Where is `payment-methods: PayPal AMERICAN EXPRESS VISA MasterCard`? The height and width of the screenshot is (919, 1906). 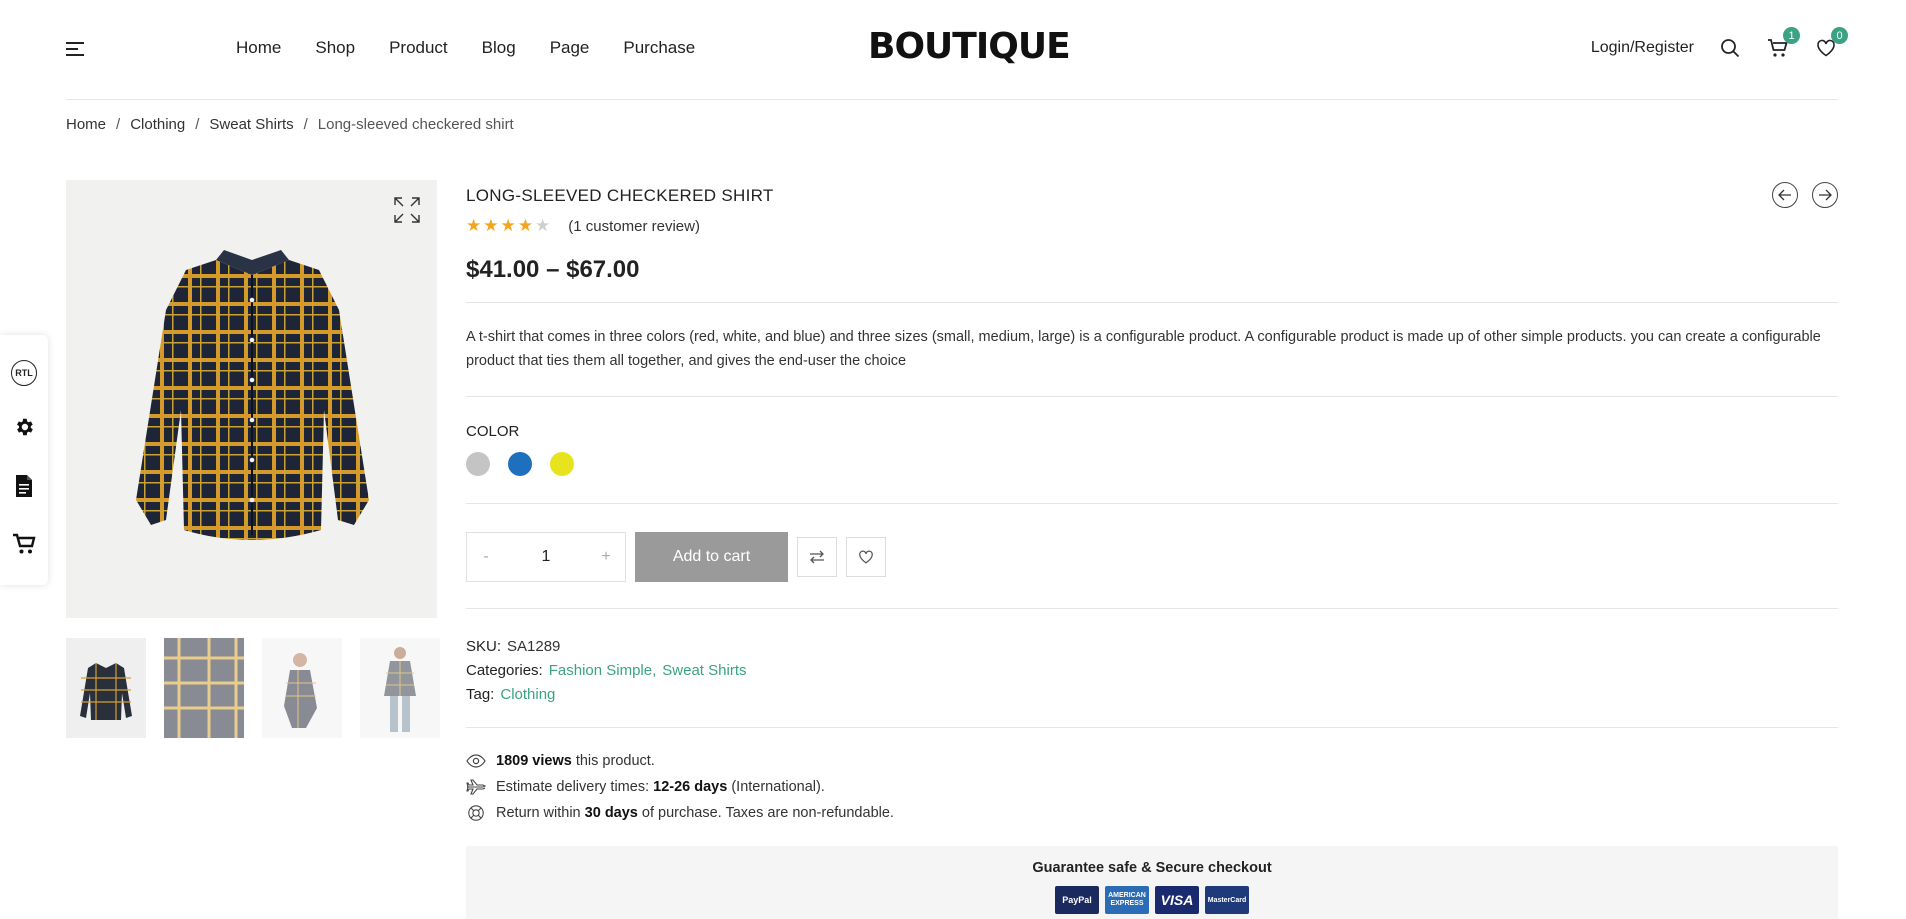
payment-methods: PayPal AMERICAN EXPRESS VISA MasterCard is located at coordinates (1152, 900).